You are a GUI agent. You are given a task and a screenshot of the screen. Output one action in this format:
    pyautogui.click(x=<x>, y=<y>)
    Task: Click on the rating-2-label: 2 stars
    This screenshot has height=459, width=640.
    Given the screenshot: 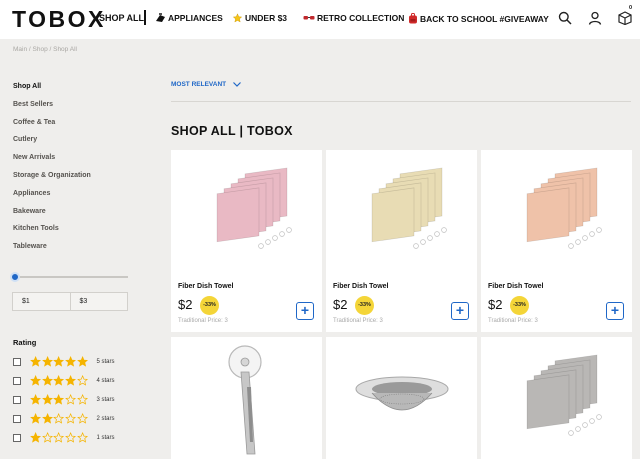 What is the action you would take?
    pyautogui.click(x=105, y=418)
    